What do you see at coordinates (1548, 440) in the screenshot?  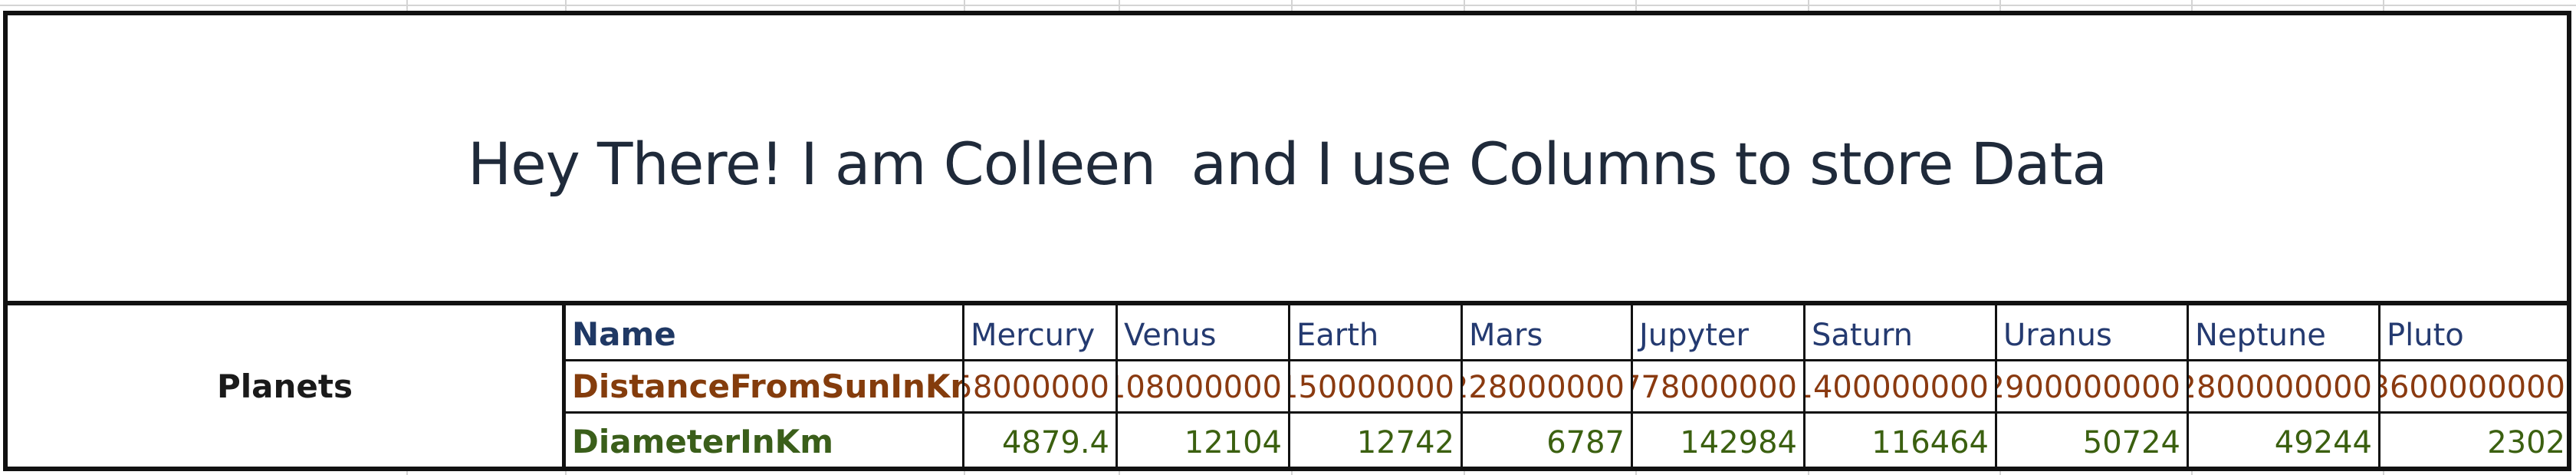 I see `table-cell: 6787` at bounding box center [1548, 440].